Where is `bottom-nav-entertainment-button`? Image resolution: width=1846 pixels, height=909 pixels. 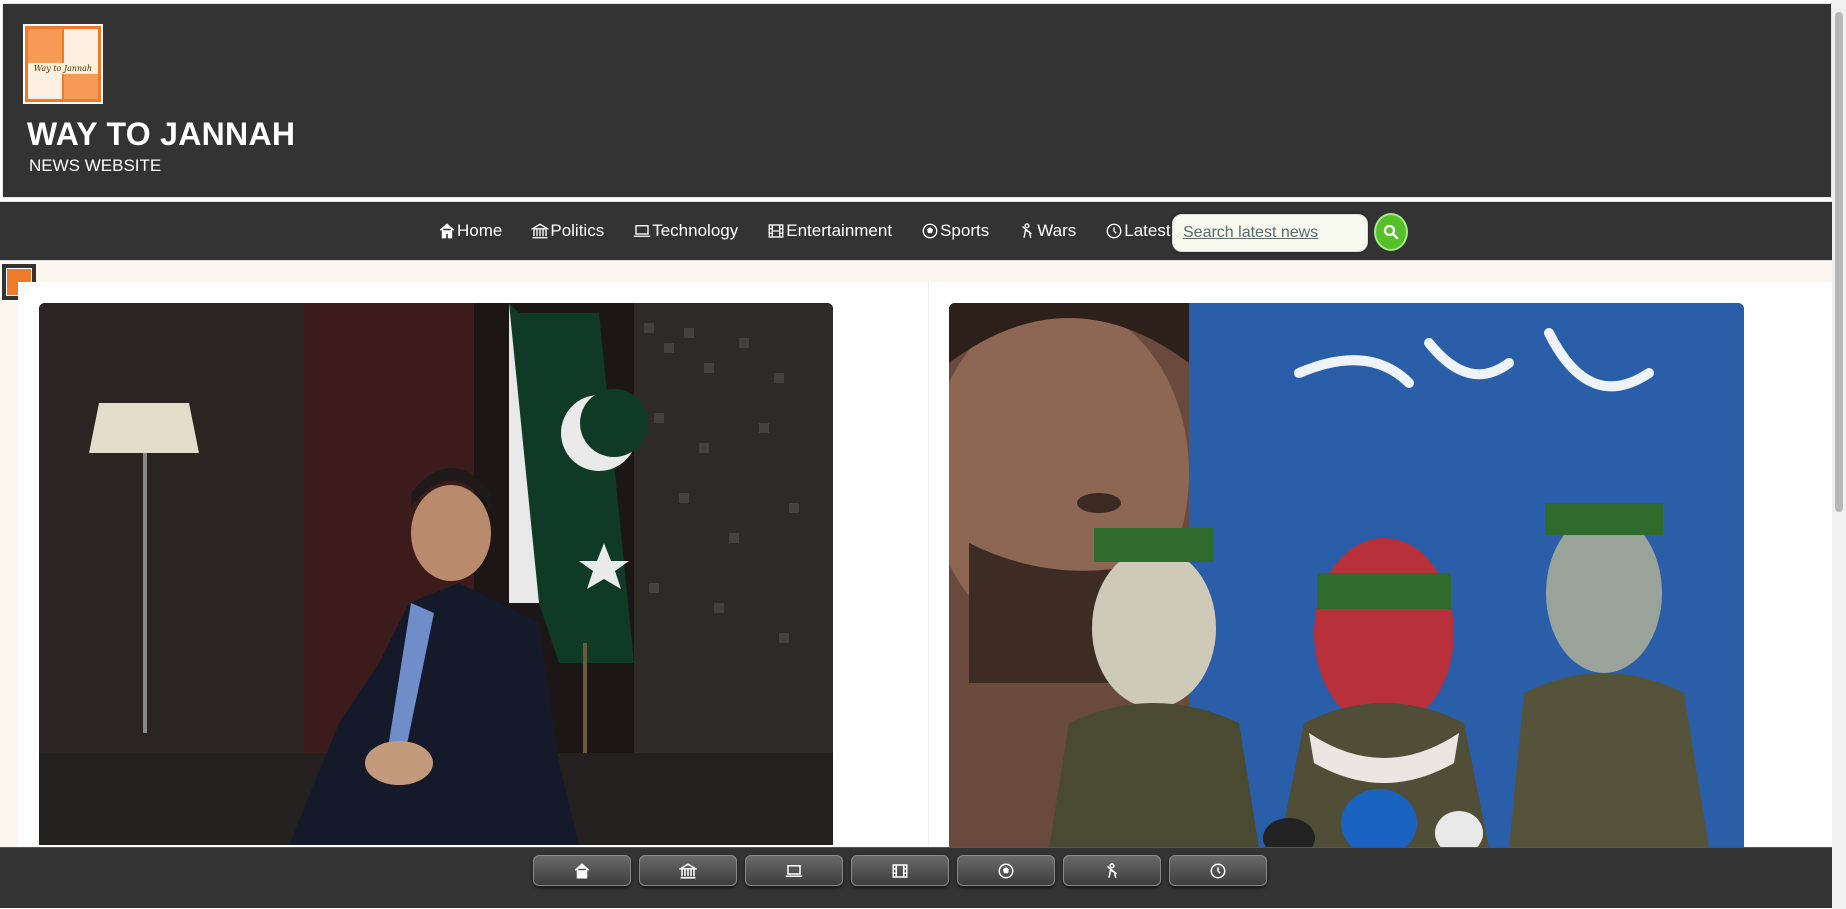
bottom-nav-entertainment-button is located at coordinates (900, 870).